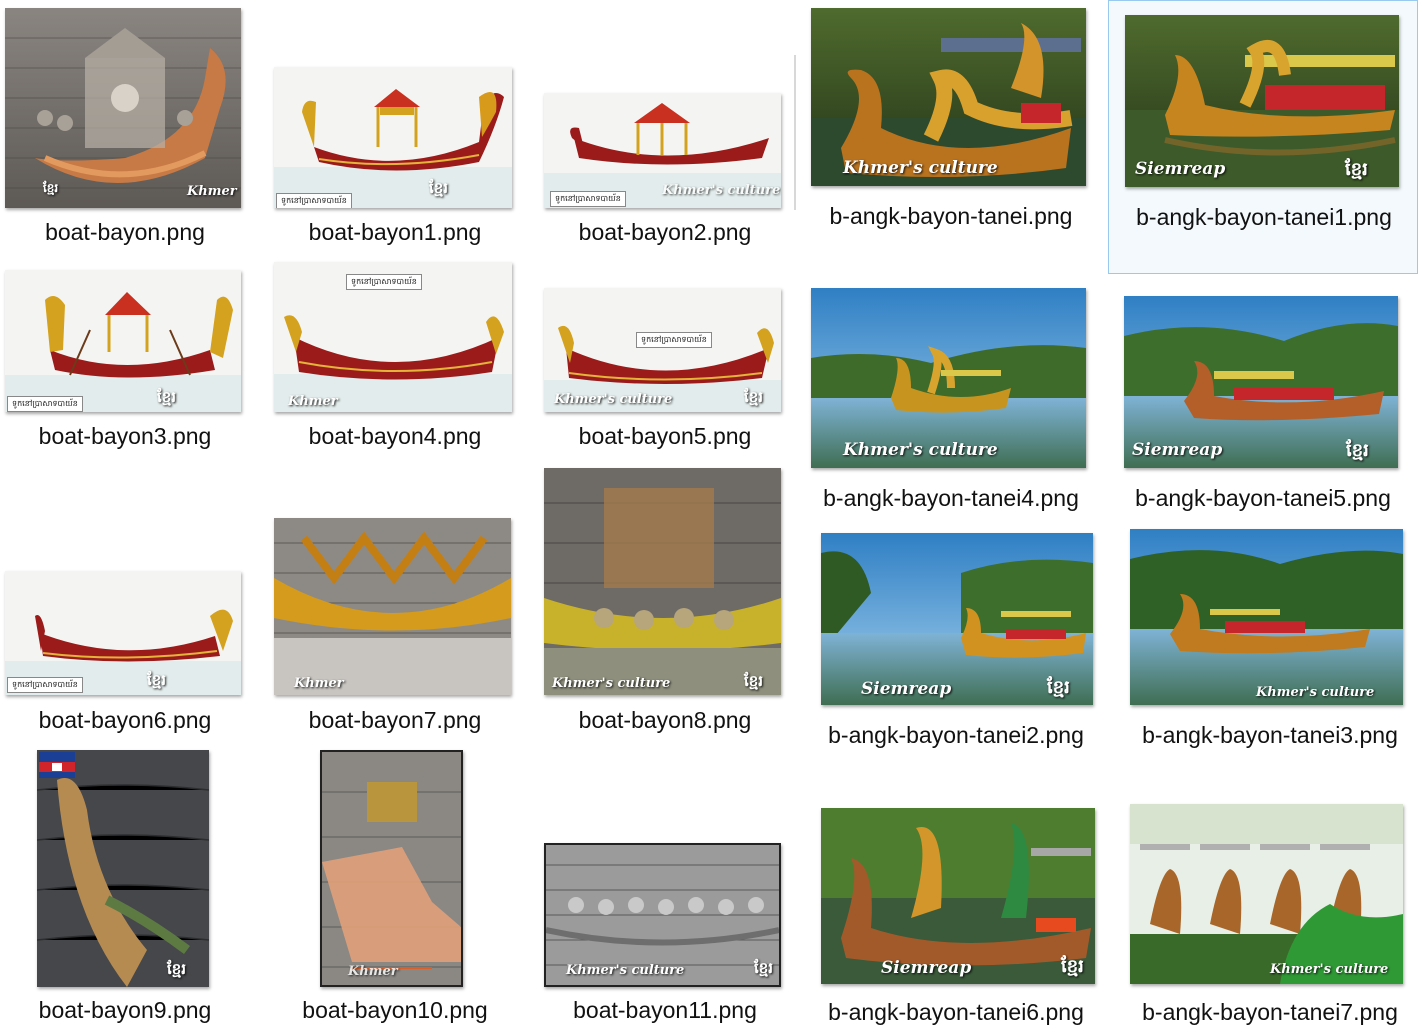 Image resolution: width=1422 pixels, height=1031 pixels. I want to click on file-name: boat-bayon6.png, so click(125, 720).